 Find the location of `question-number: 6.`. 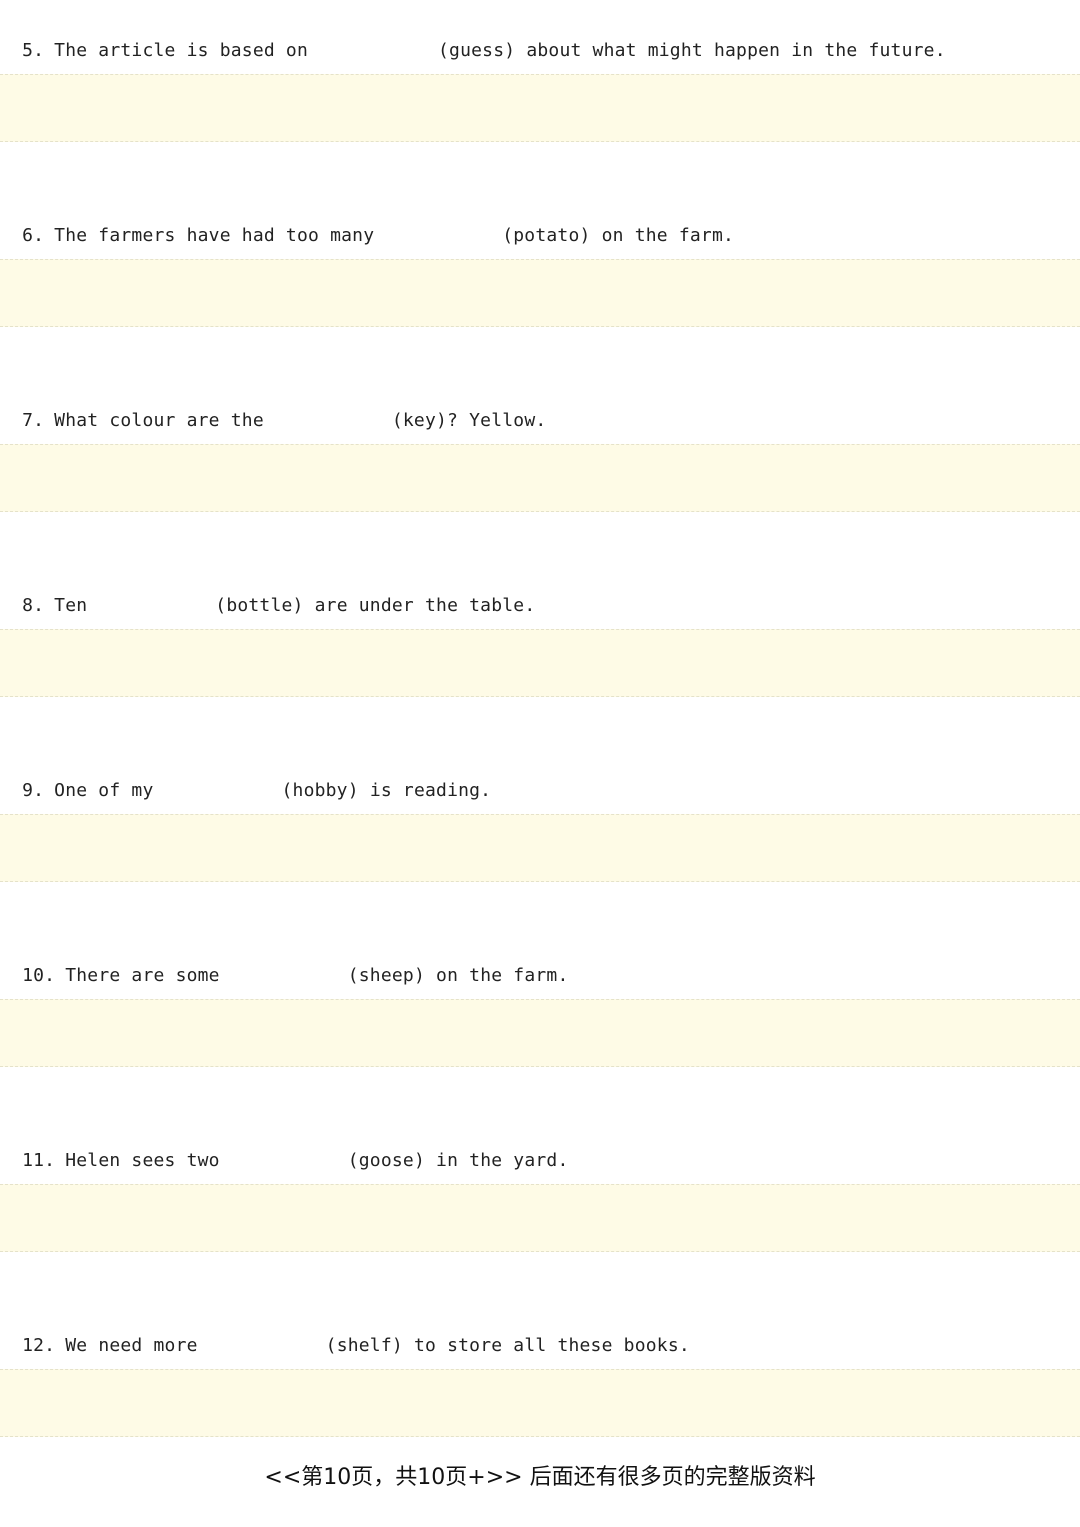

question-number: 6. is located at coordinates (33, 235).